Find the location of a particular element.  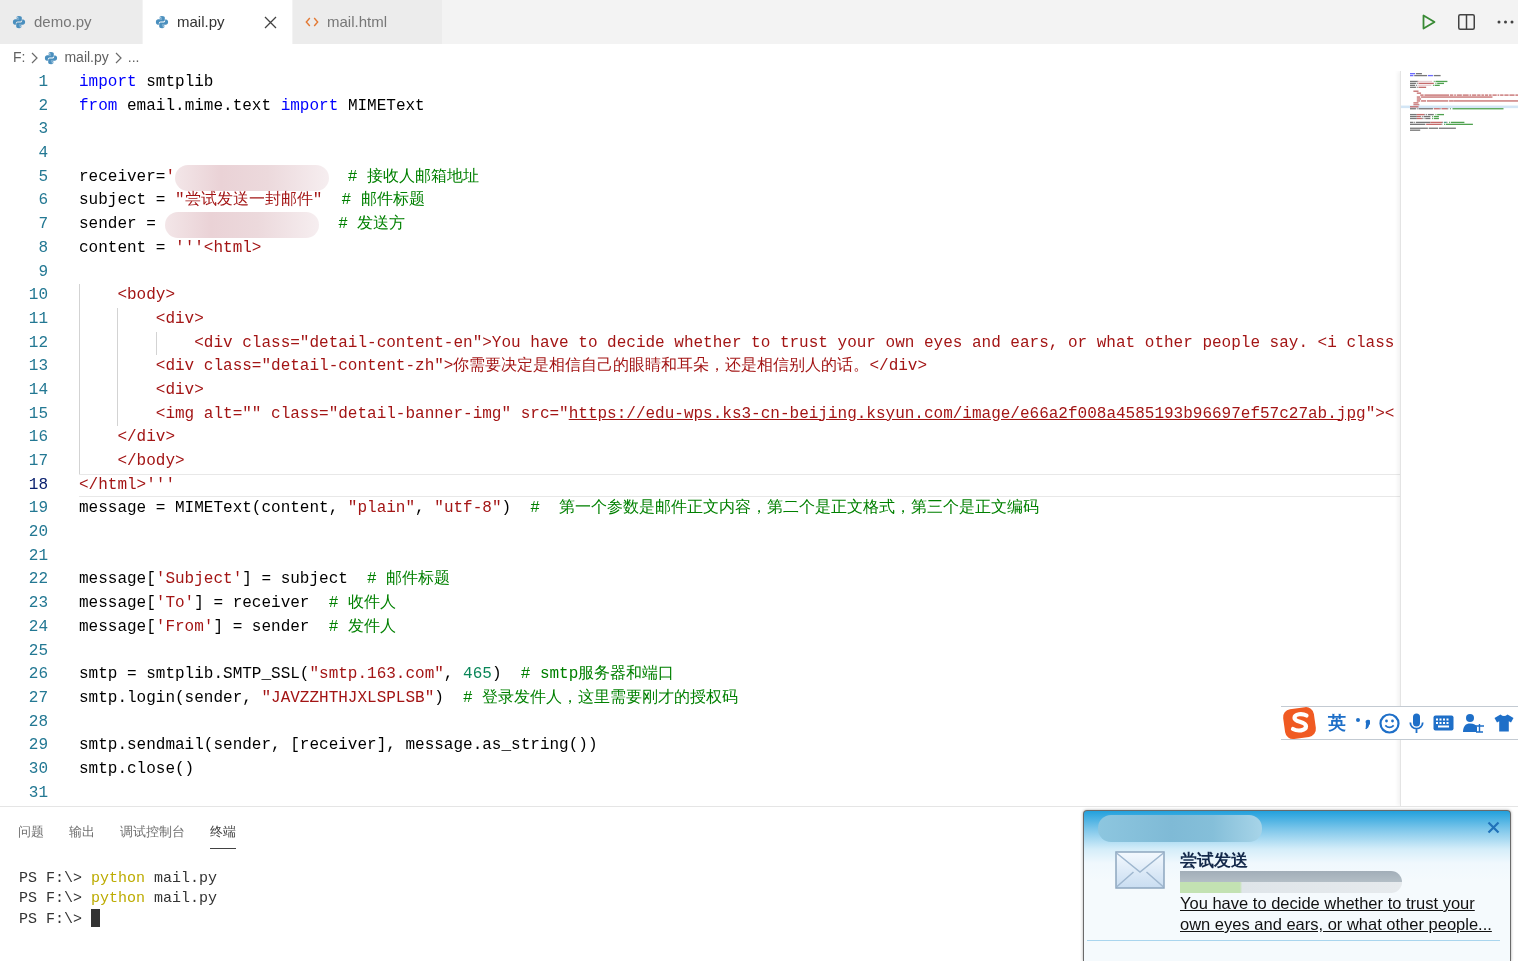

code-text: subject = is located at coordinates (122, 200).